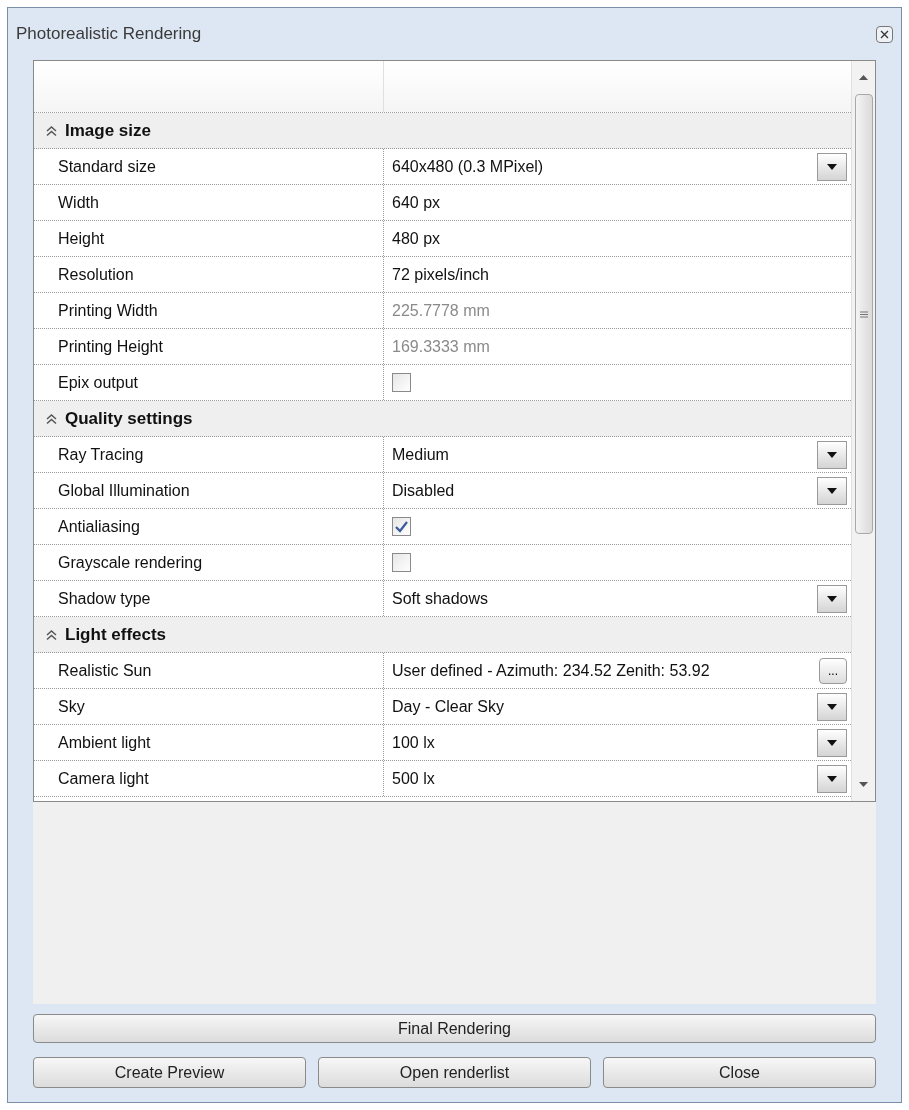 Image resolution: width=909 pixels, height=1110 pixels. I want to click on section-header: Quality settings, so click(129, 418).